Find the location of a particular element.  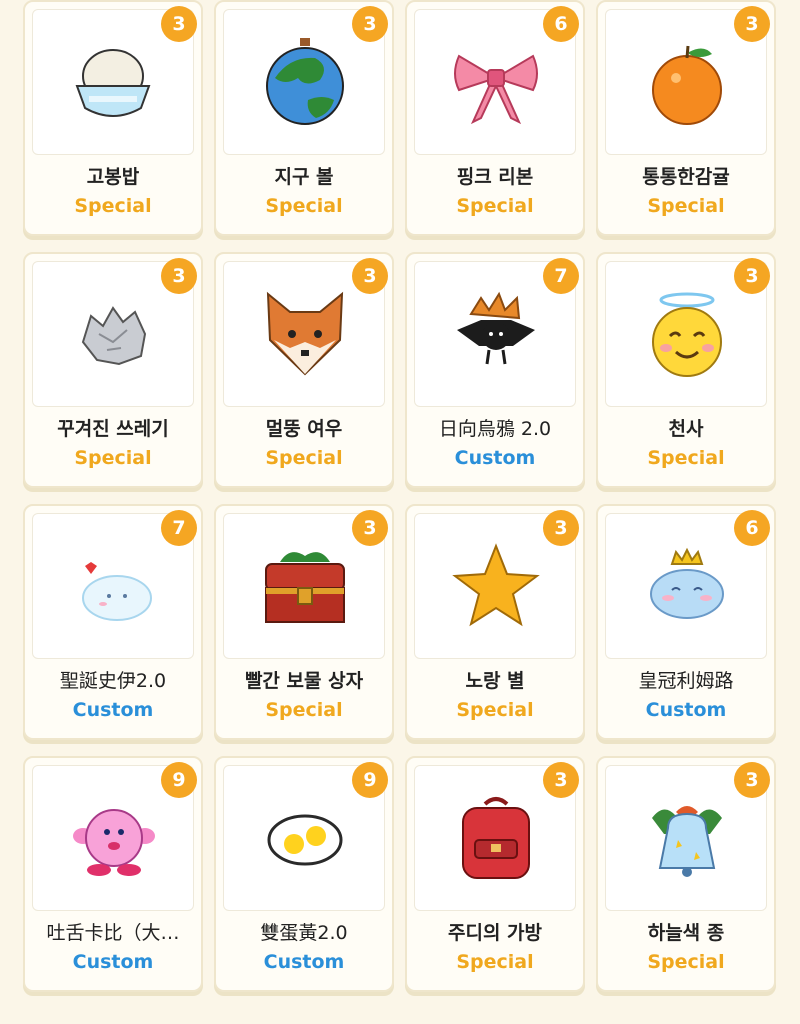

item-name: 멀뚱 여우 is located at coordinates (304, 429).